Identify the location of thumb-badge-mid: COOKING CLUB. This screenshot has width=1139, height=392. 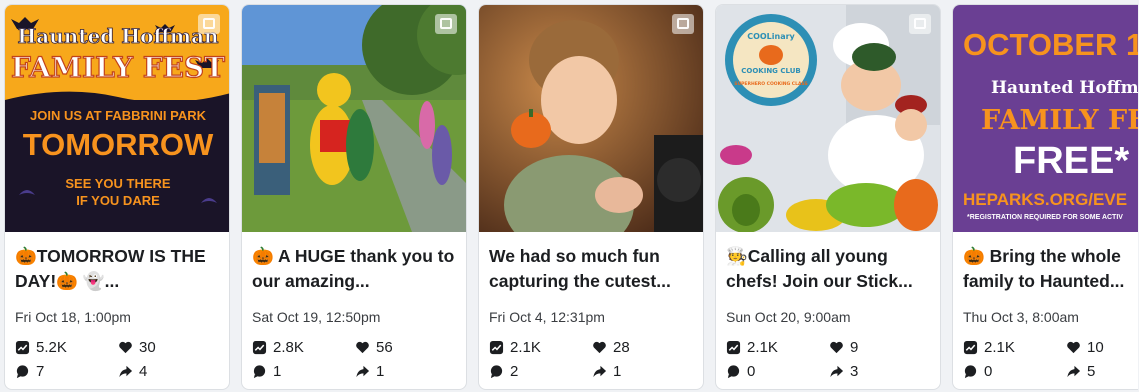
(770, 71).